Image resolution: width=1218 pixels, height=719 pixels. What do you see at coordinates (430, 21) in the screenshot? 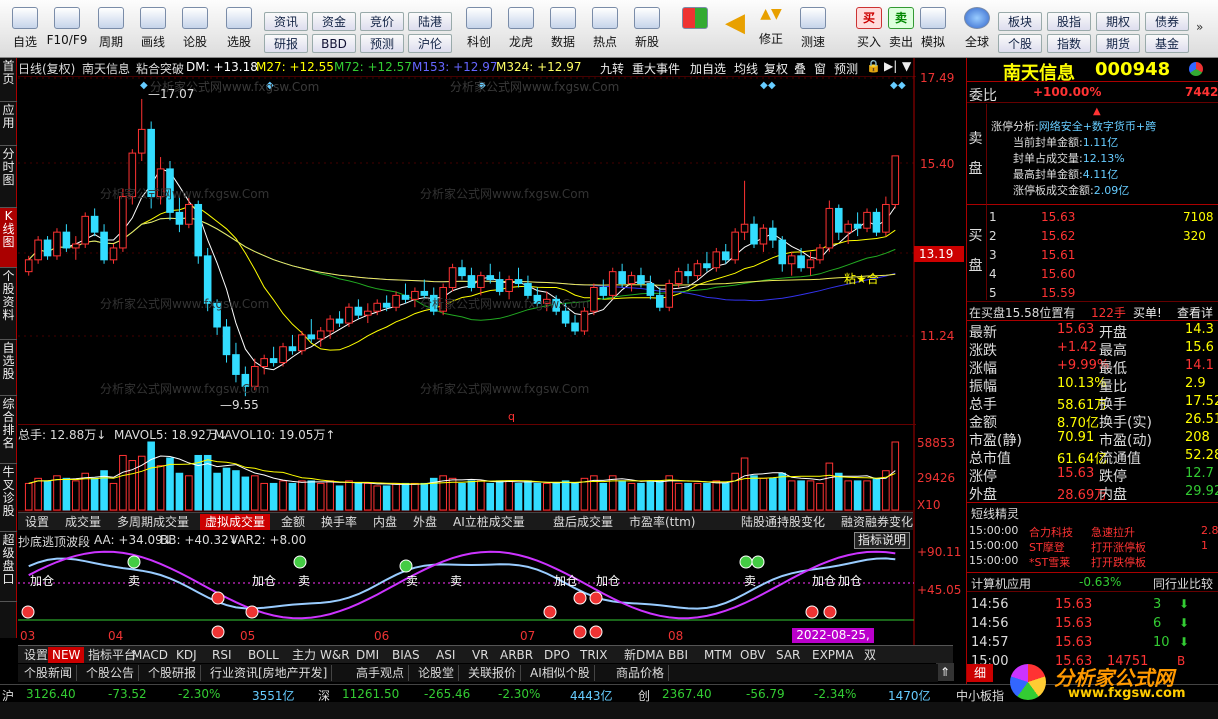
I see `toolbar-hk-connect: 陆港` at bounding box center [430, 21].